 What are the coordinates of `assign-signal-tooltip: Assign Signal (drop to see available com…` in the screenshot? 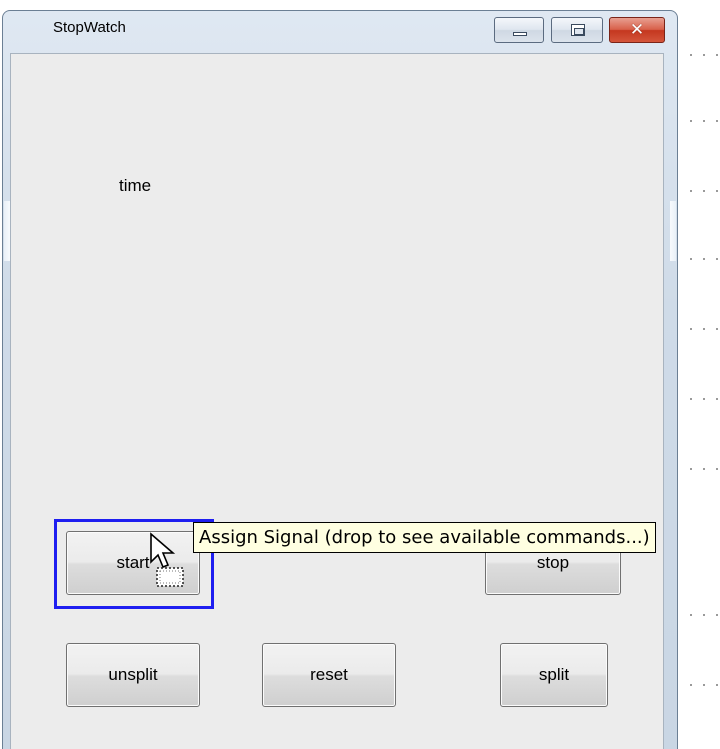 It's located at (424, 537).